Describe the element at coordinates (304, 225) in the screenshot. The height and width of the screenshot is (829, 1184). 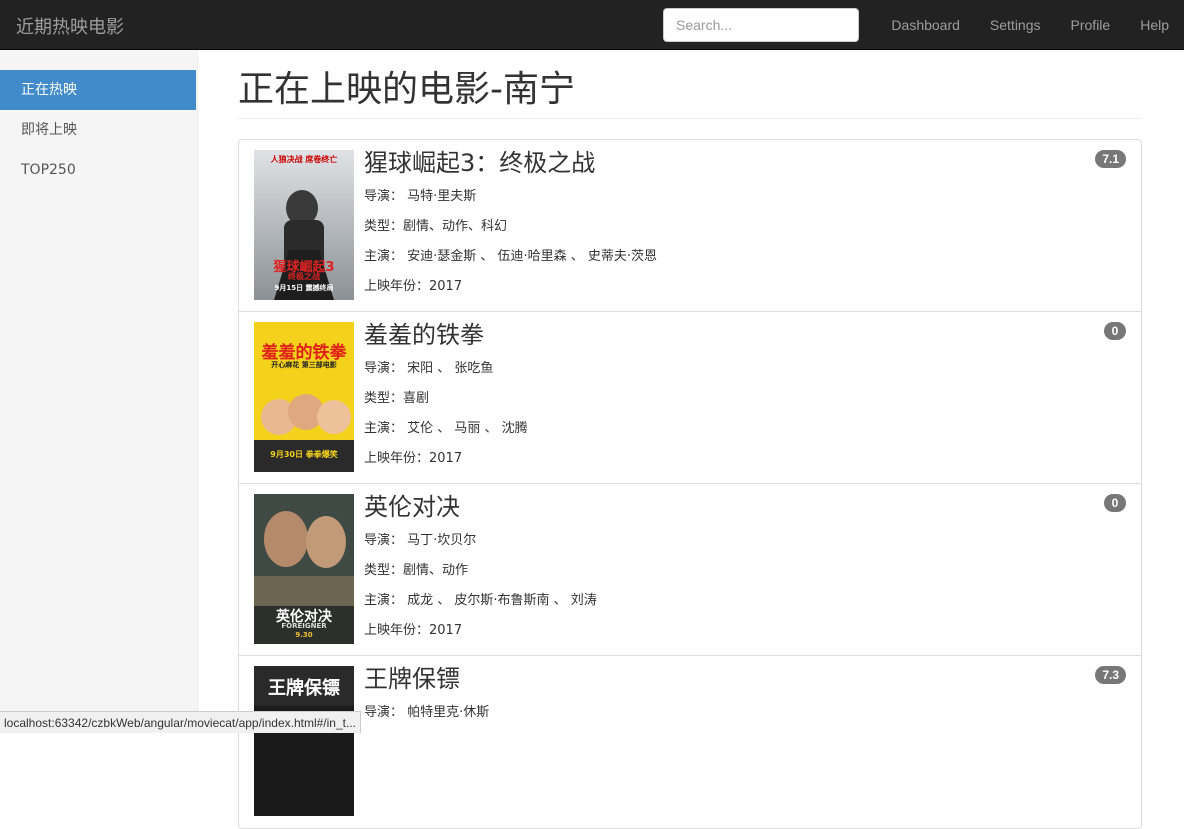
I see `movie-poster: 人狼决战 席卷终亡 猩球崛起3 终极之战 9月15日 震撼终局` at that location.